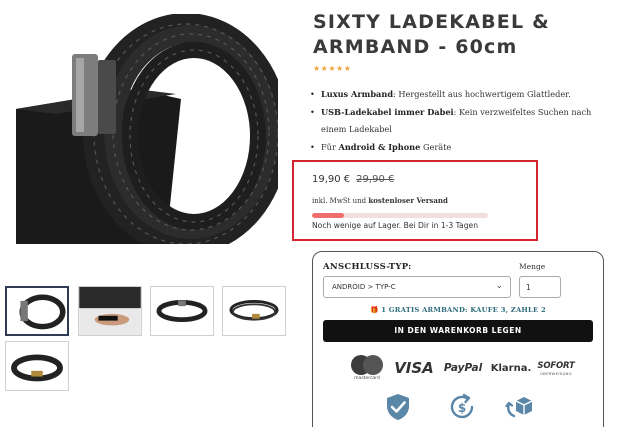 This screenshot has width=618, height=427. I want to click on free-shipping-label: kostenloser Versand, so click(408, 200).